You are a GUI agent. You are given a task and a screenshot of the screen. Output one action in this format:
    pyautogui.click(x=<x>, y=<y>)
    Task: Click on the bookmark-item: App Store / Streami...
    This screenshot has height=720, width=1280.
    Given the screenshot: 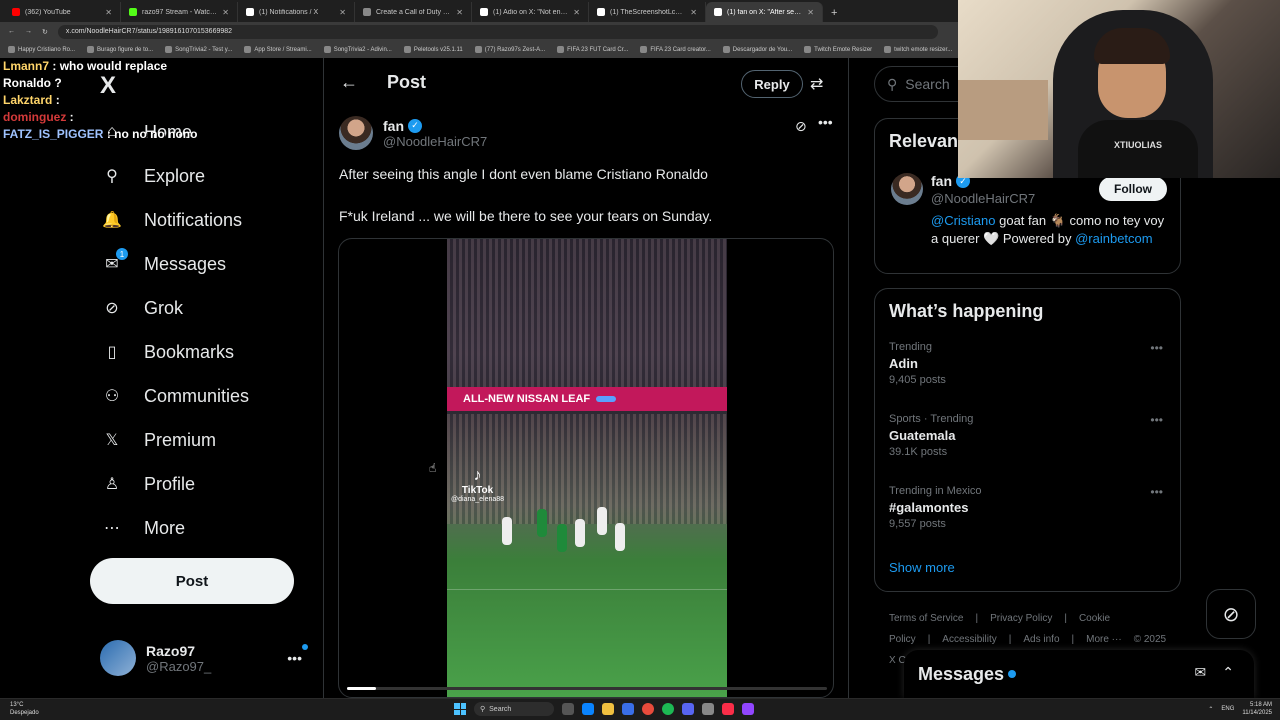 What is the action you would take?
    pyautogui.click(x=278, y=49)
    